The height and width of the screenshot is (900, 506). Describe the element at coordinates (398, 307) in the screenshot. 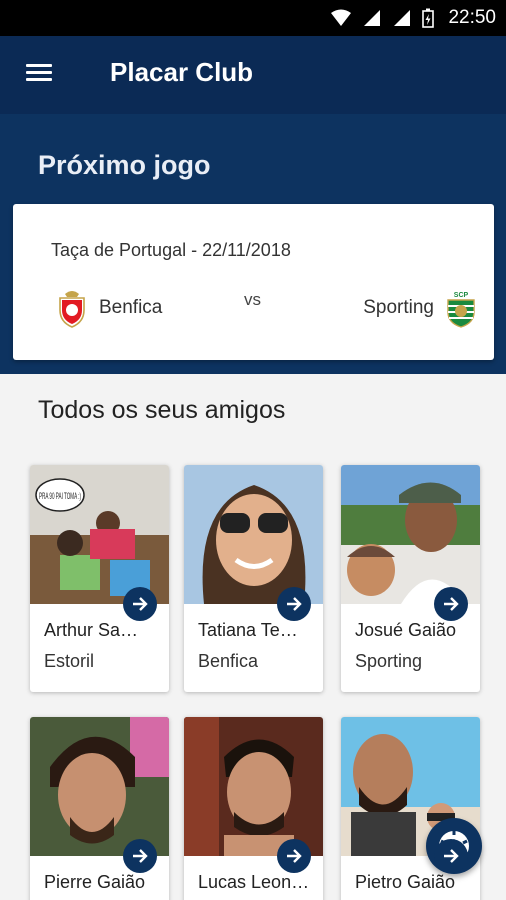

I see `away-team-name: Sporting` at that location.